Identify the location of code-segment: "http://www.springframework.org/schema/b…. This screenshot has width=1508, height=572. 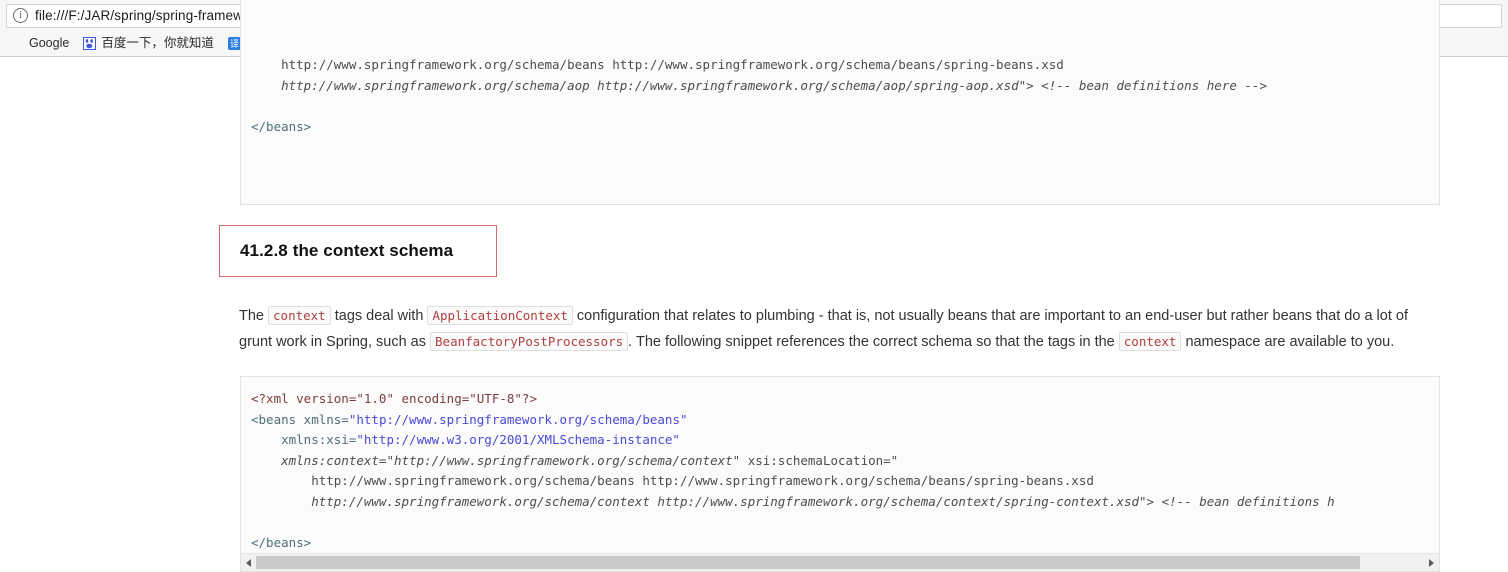
(518, 419).